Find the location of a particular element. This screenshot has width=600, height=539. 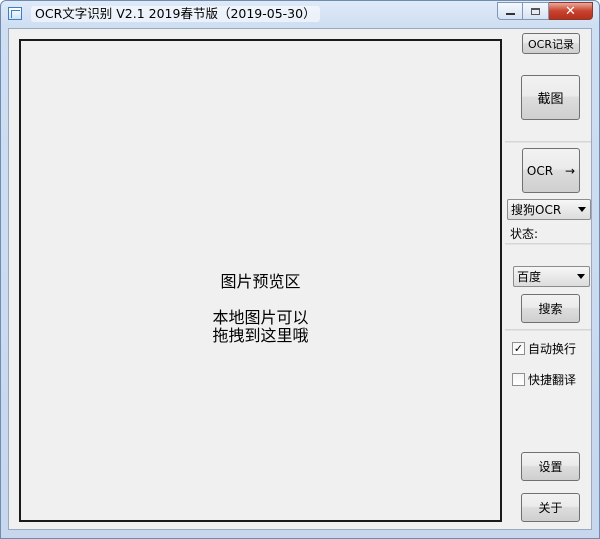

arrow-right-icon: → is located at coordinates (570, 170).